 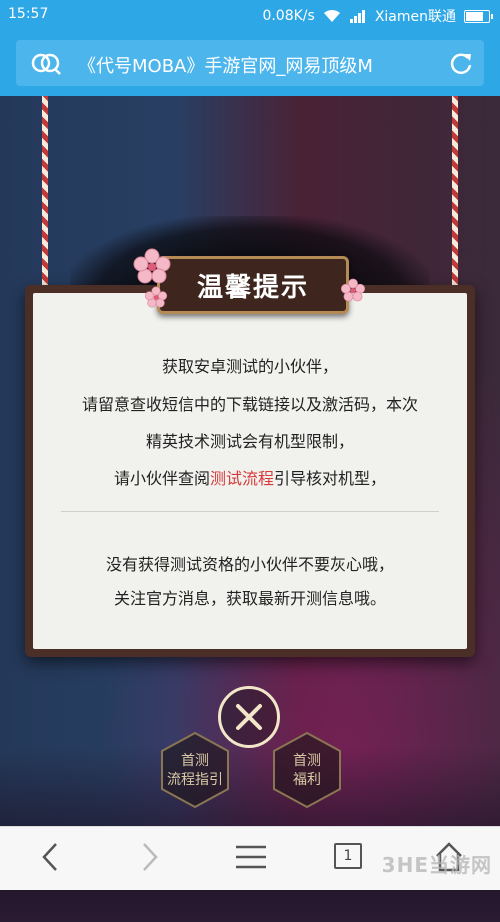 What do you see at coordinates (45, 191) in the screenshot?
I see `hanging-rope-left` at bounding box center [45, 191].